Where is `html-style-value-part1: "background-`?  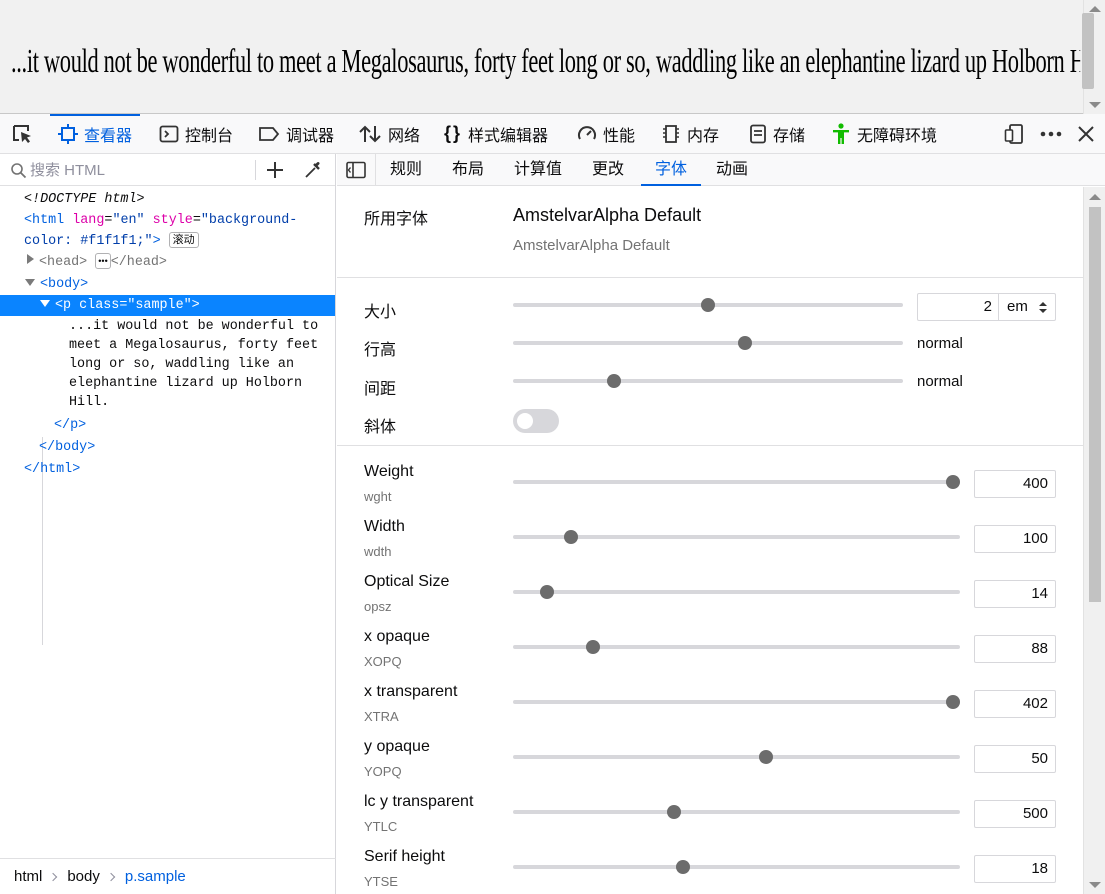 html-style-value-part1: "background- is located at coordinates (249, 220).